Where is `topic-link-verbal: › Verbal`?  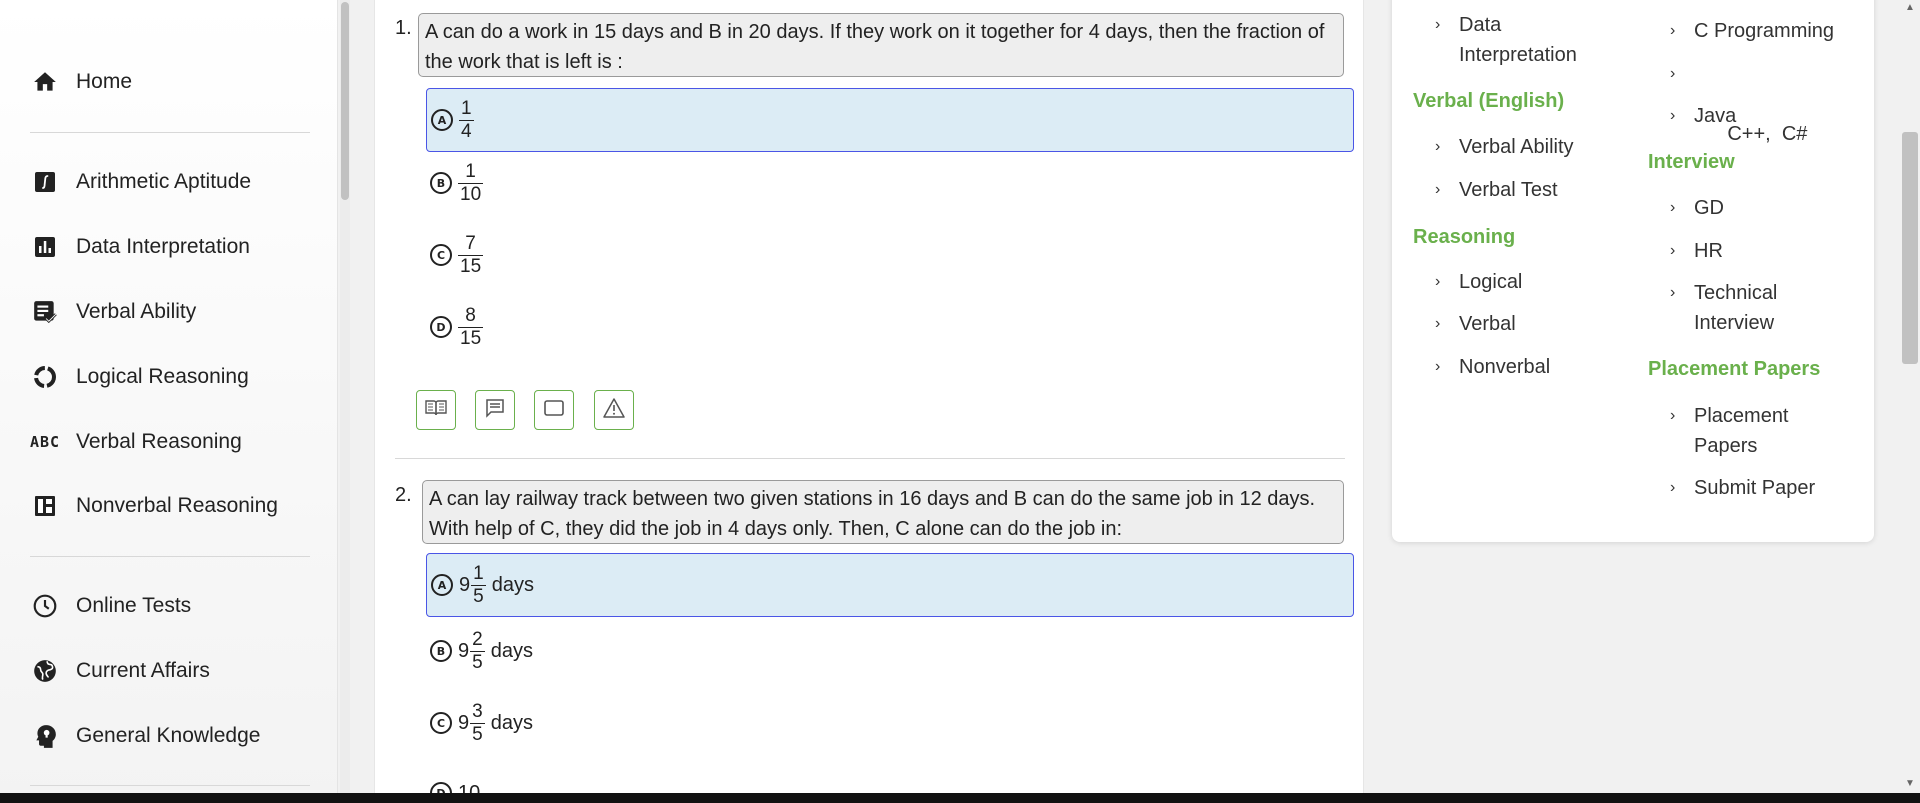 topic-link-verbal: › Verbal is located at coordinates (1475, 324).